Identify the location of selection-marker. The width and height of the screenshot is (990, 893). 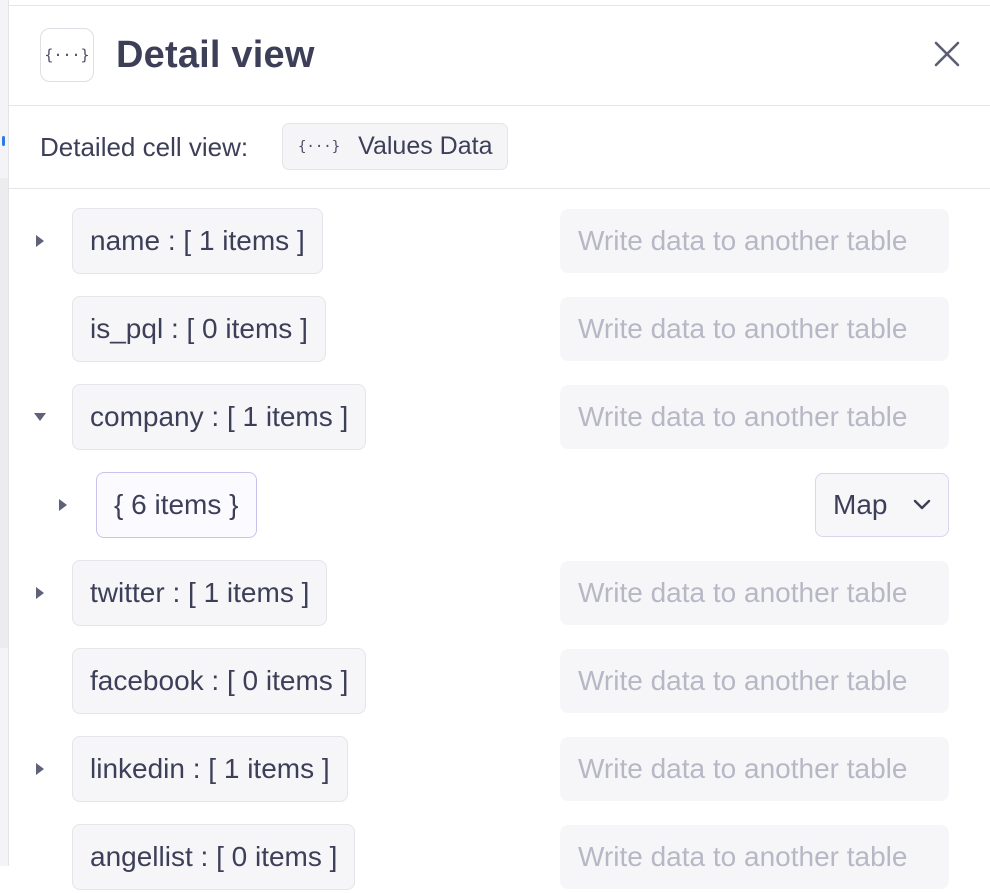
(3, 141).